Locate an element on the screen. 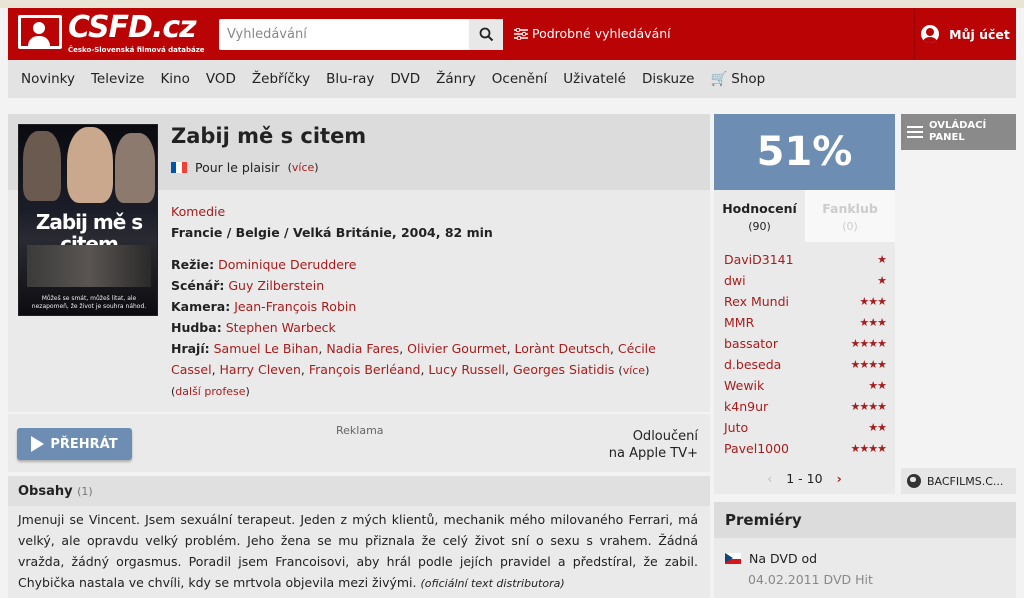 This screenshot has height=598, width=1024. search-box is located at coordinates (361, 34).